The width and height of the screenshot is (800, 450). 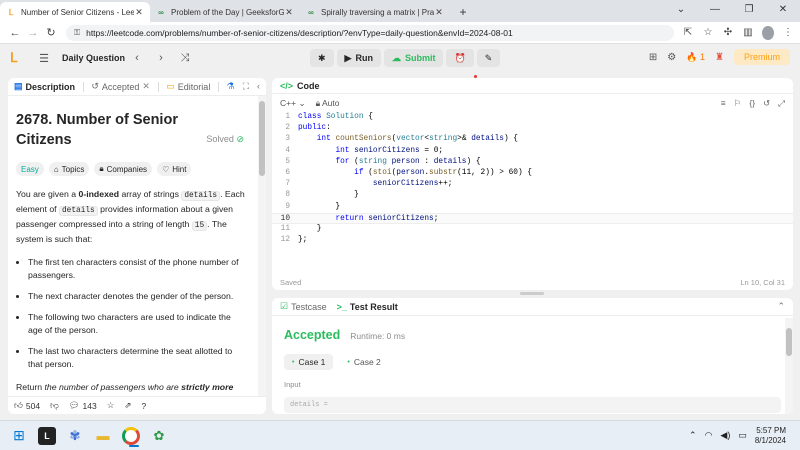 I want to click on tab-solutions: ⚗, so click(x=231, y=86).